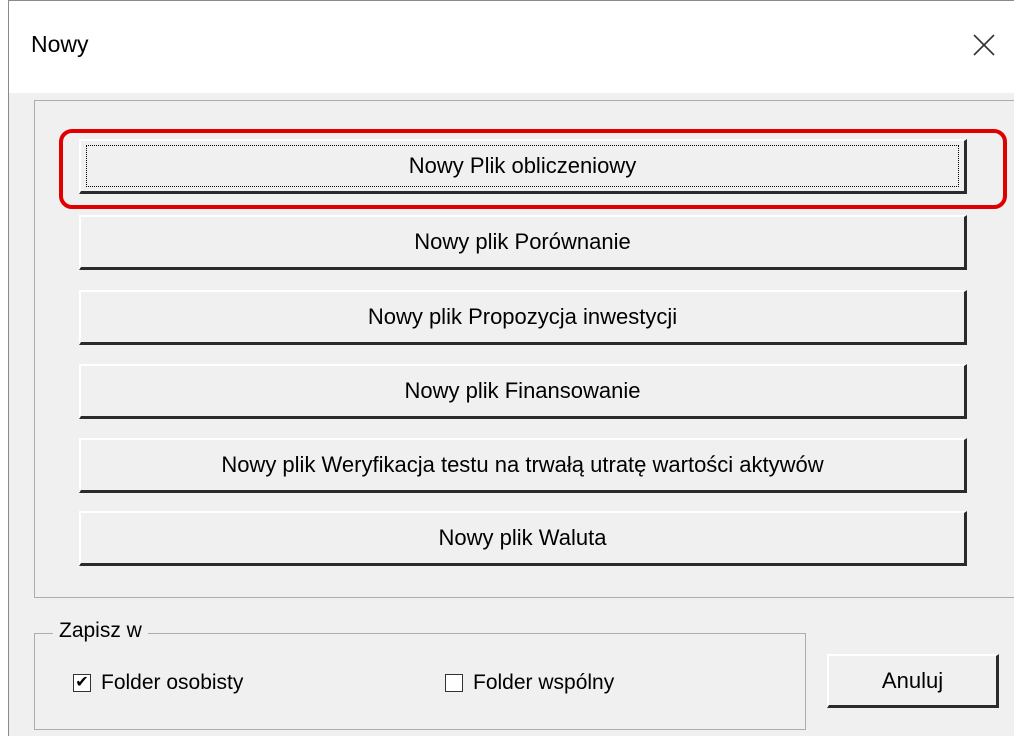  Describe the element at coordinates (100, 631) in the screenshot. I see `save-in-label: Zapisz w` at that location.